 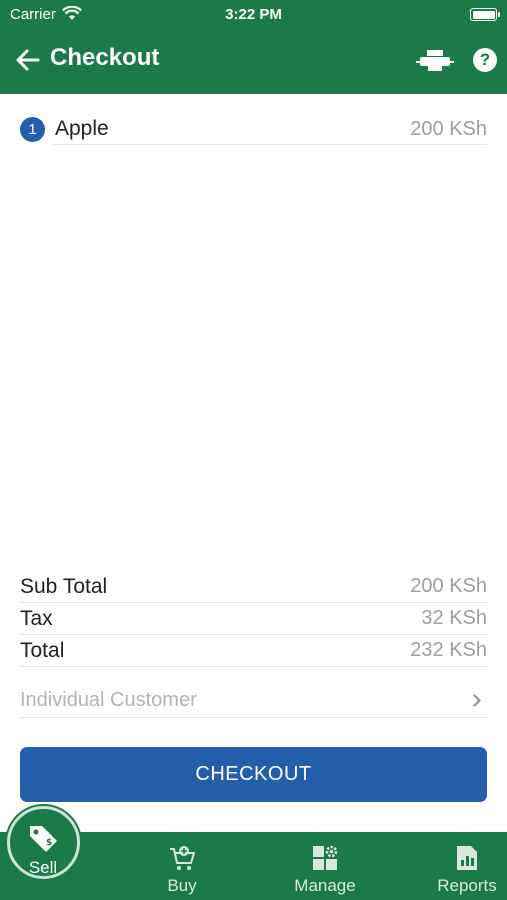 I want to click on tab-manage-label: Manage, so click(x=325, y=885).